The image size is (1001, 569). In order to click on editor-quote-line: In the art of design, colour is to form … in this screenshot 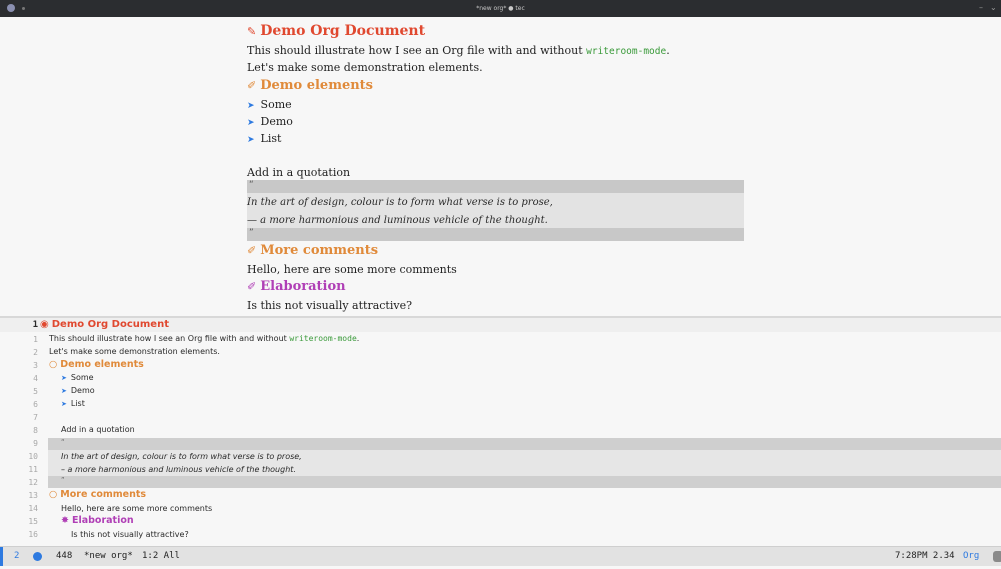, I will do `click(524, 456)`.